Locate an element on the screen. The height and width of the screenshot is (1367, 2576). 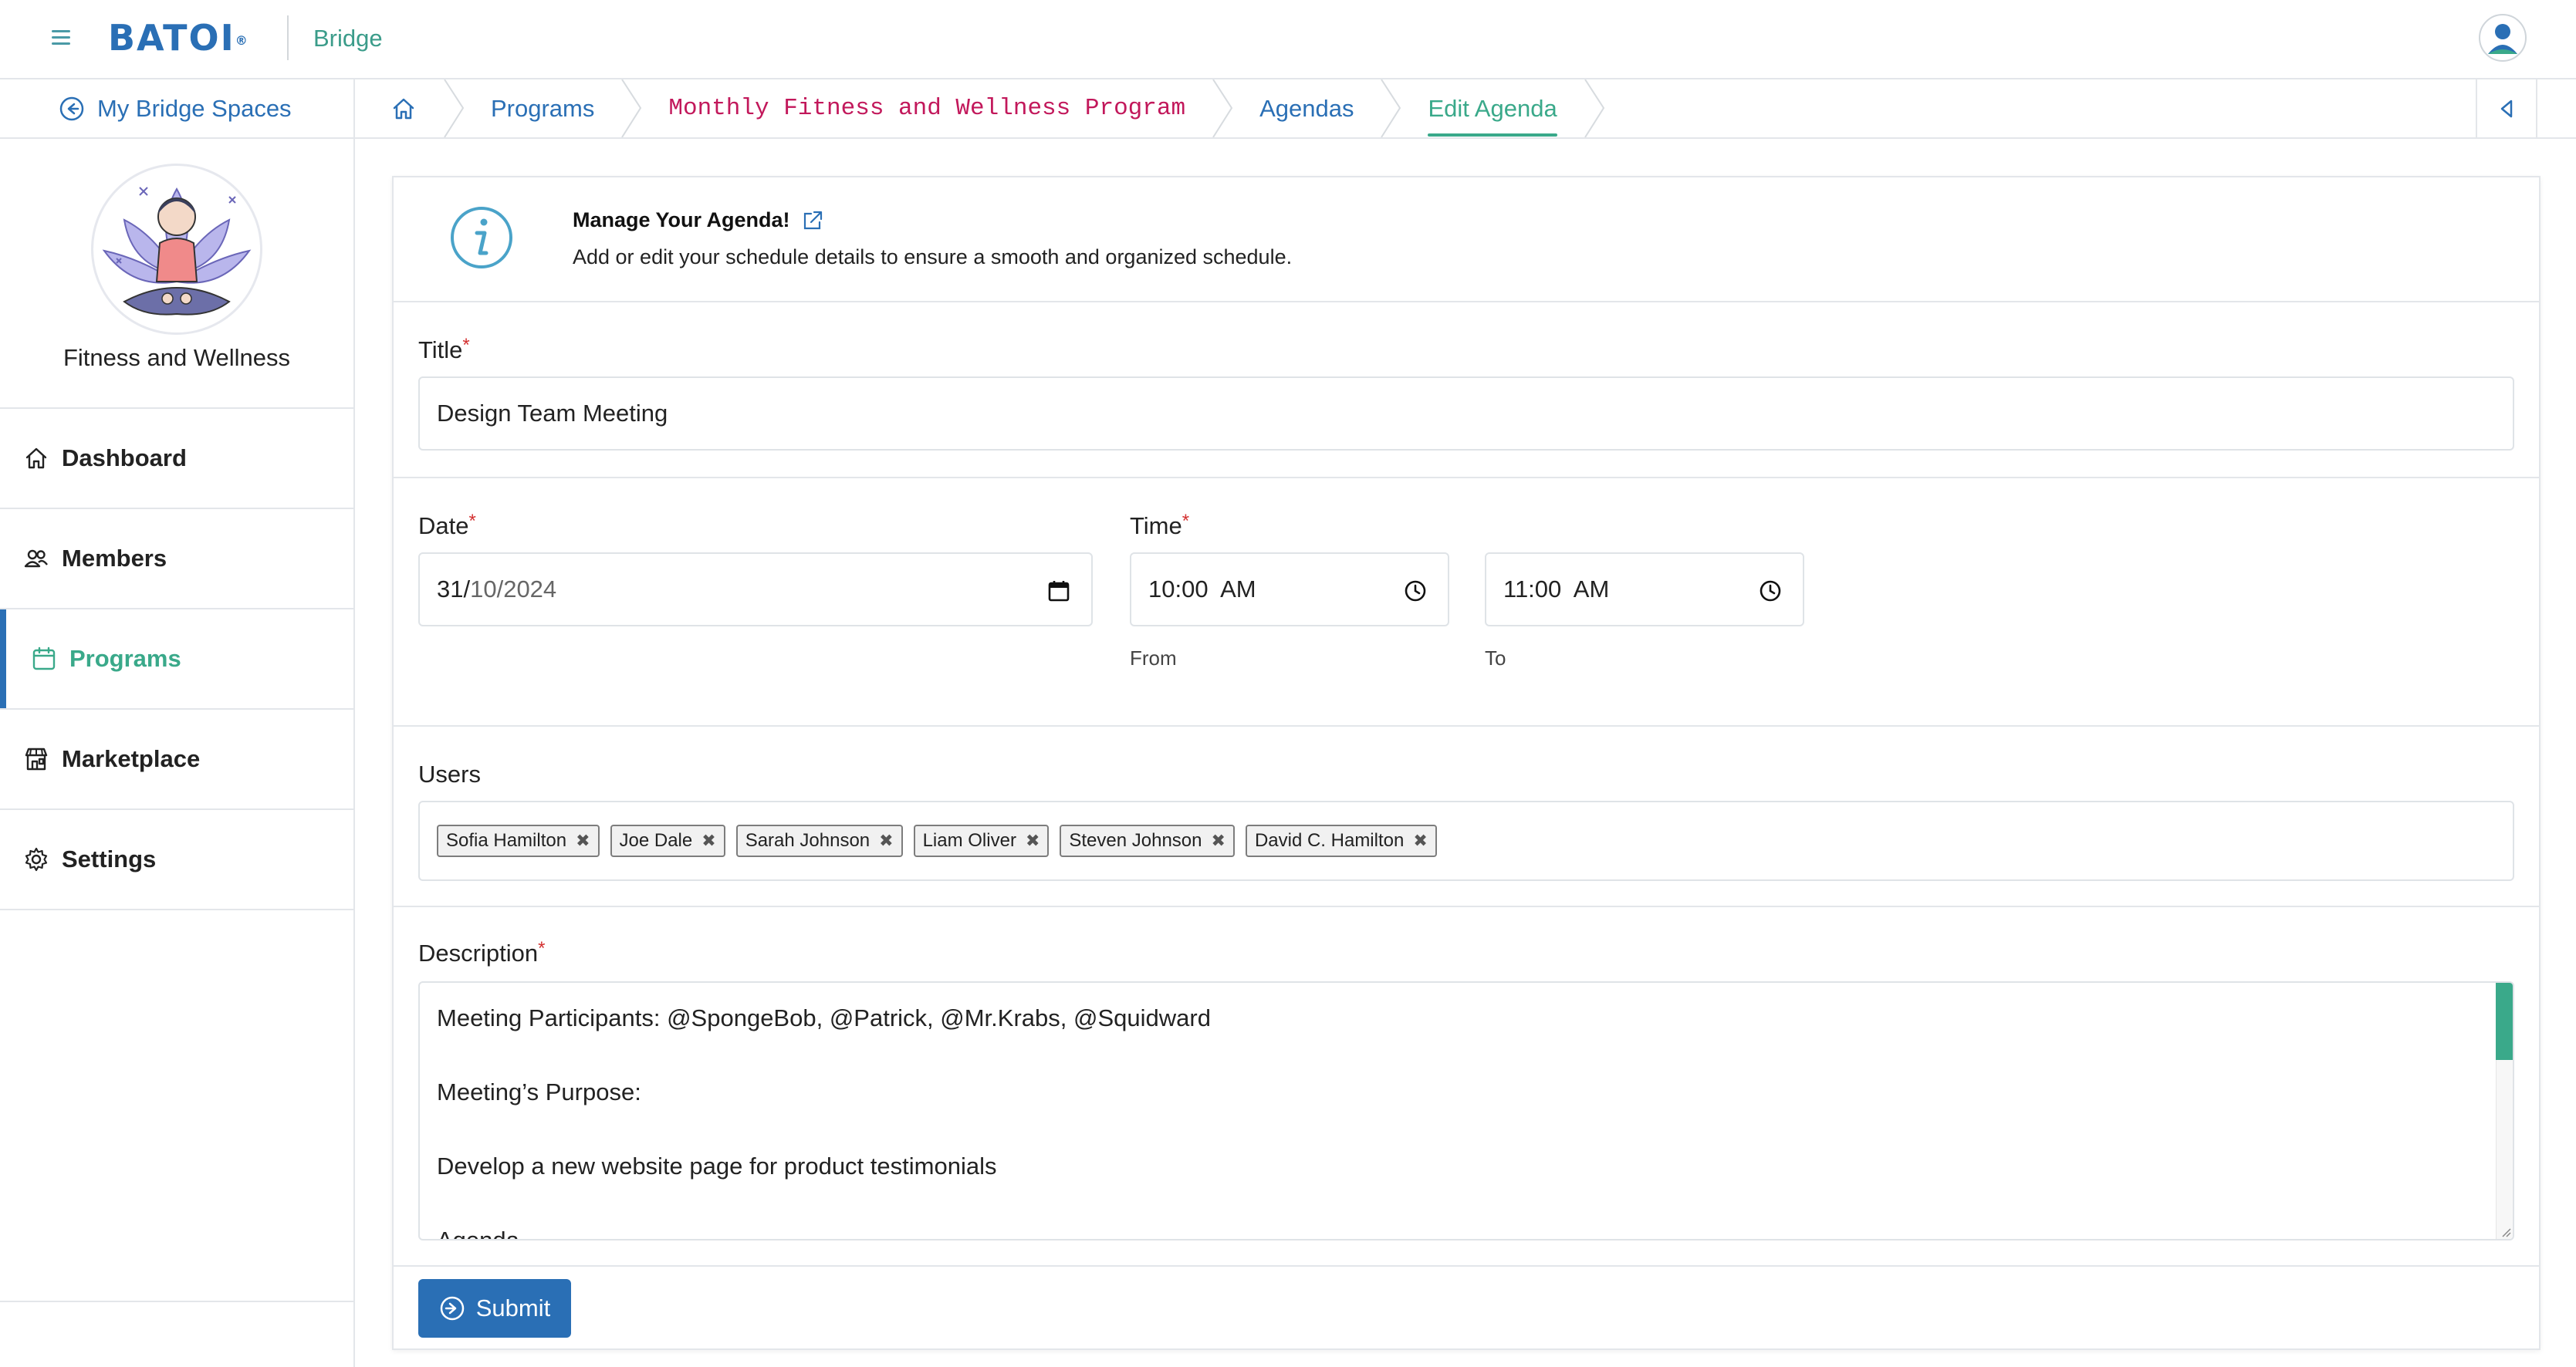
sidebar-item-programs: Programs is located at coordinates (176, 660).